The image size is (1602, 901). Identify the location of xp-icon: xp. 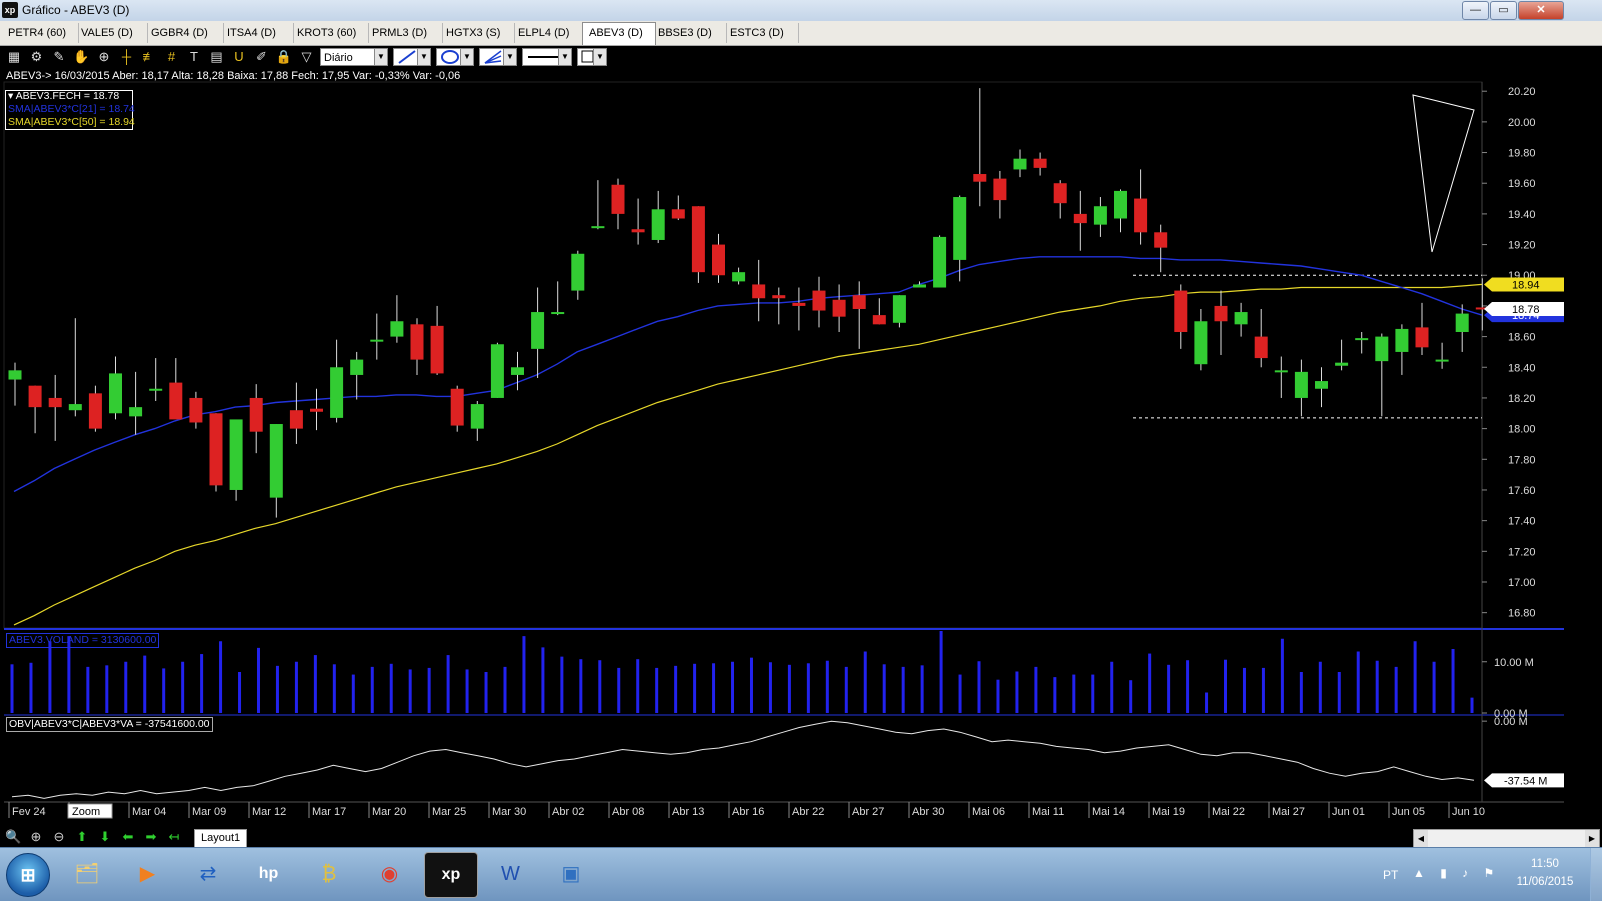
(451, 875).